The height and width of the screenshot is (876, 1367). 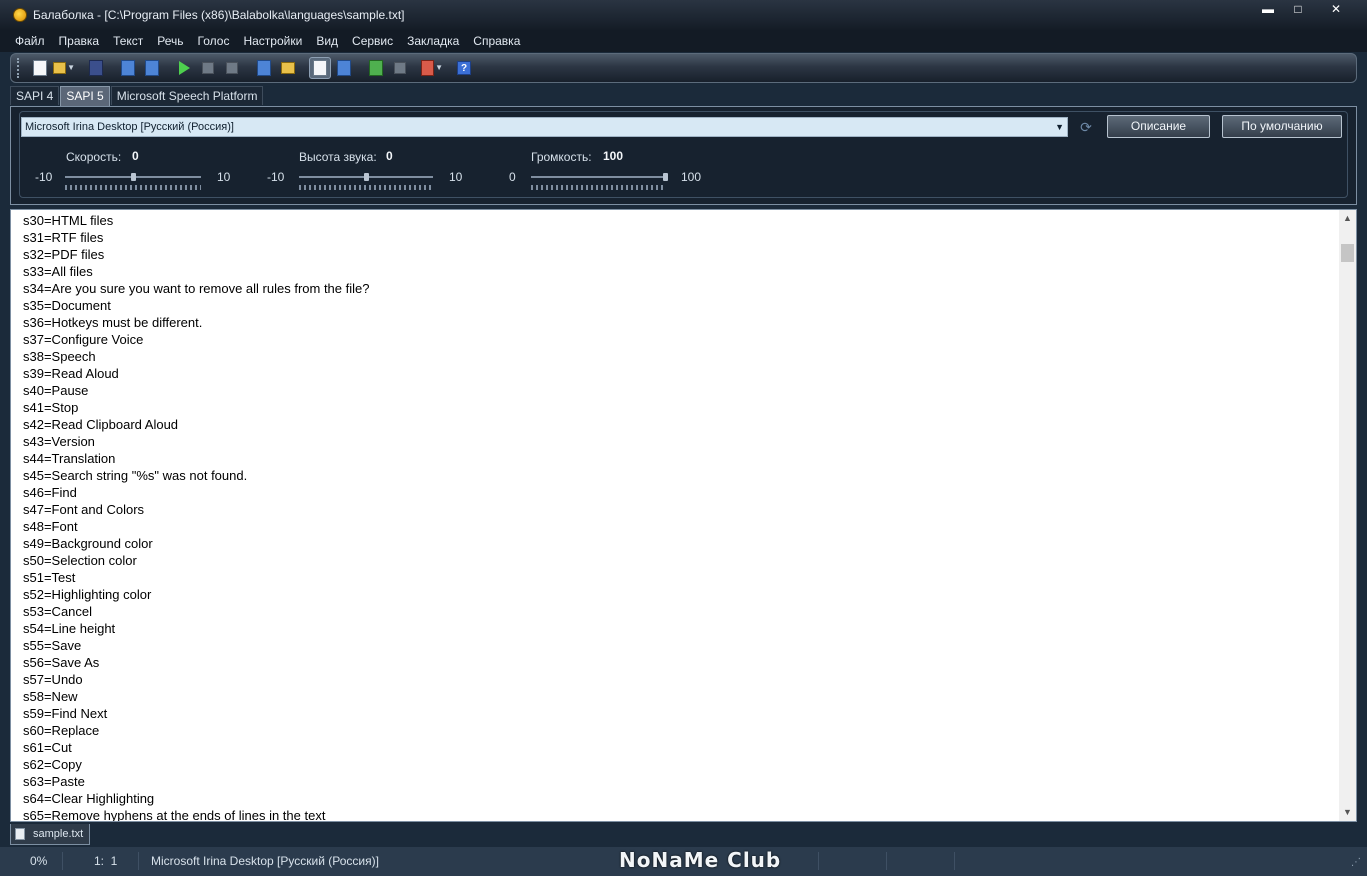 I want to click on text-line: s42=Read Clipboard Aloud, so click(x=101, y=424).